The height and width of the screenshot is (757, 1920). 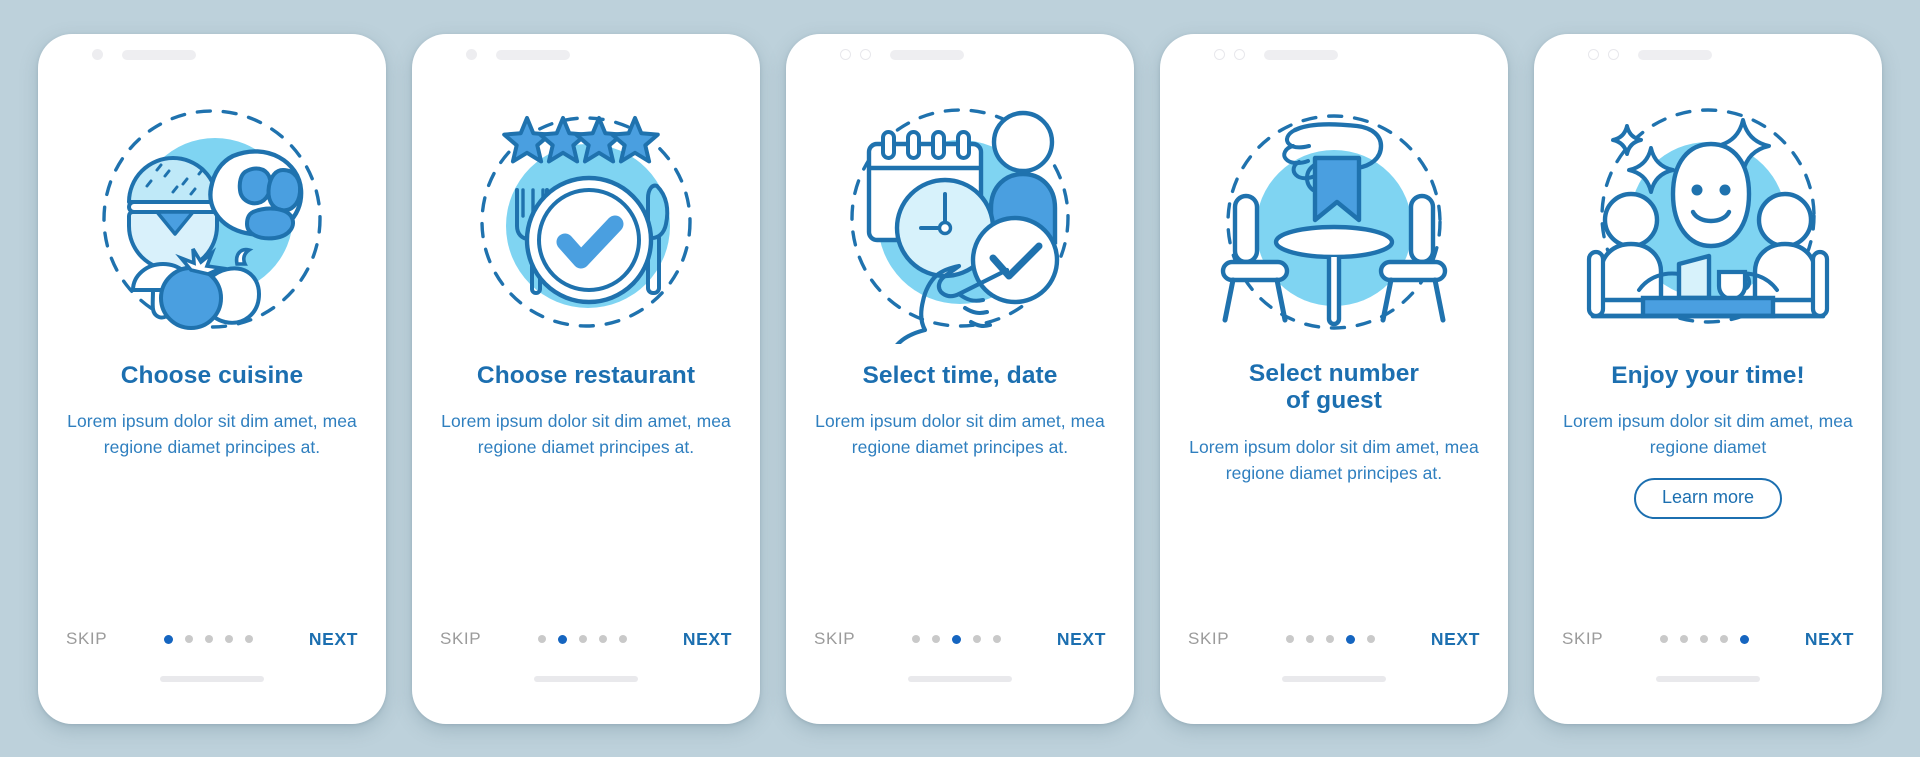 What do you see at coordinates (1708, 375) in the screenshot?
I see `screen-title: Enjoy your time!` at bounding box center [1708, 375].